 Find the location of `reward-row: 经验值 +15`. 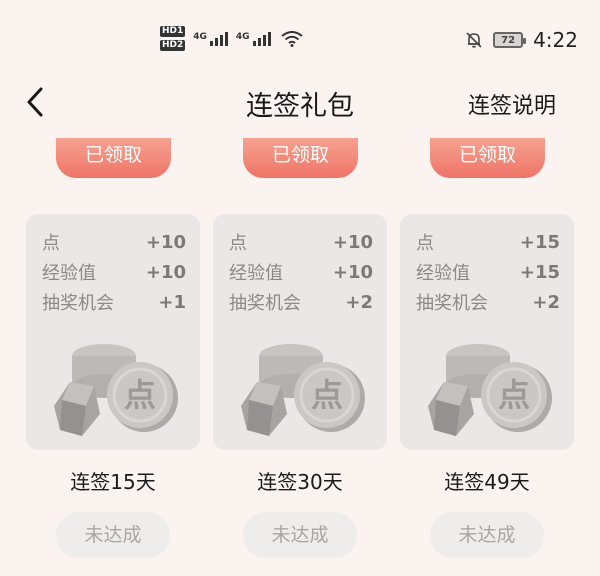

reward-row: 经验值 +15 is located at coordinates (488, 272).